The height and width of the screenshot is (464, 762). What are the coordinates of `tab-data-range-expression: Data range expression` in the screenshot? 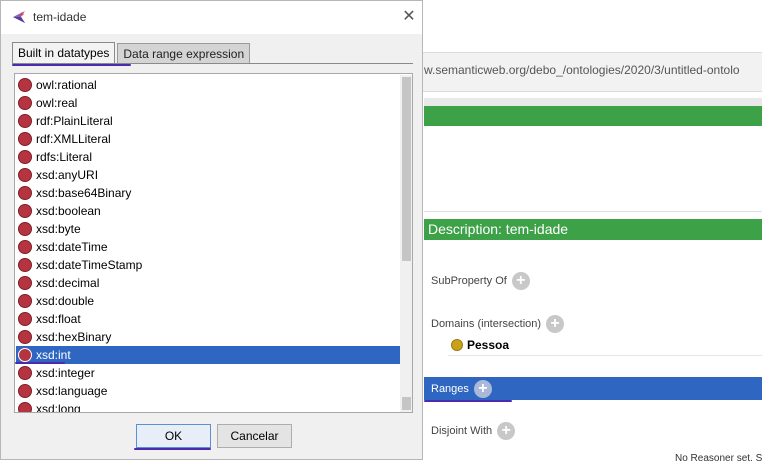 It's located at (184, 53).